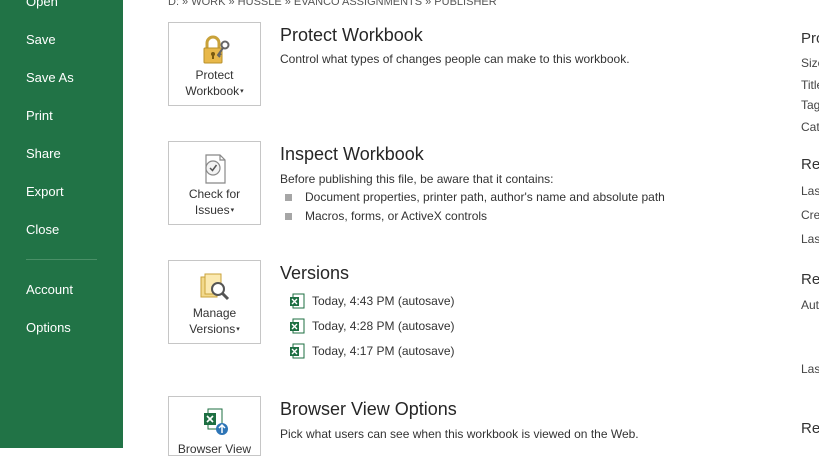 The image size is (819, 457). What do you see at coordinates (810, 239) in the screenshot?
I see `last-printed-label: Las` at bounding box center [810, 239].